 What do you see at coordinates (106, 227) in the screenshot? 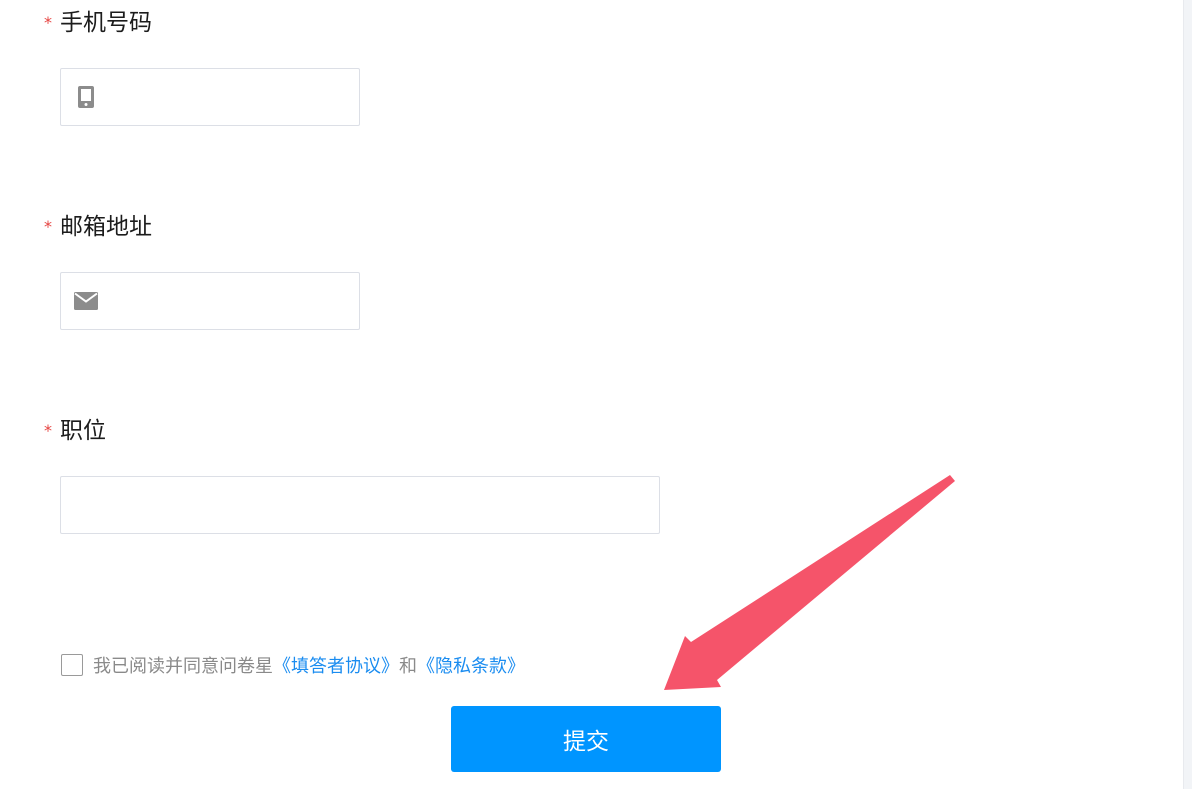
I see `question-email-text: 邮箱地址` at bounding box center [106, 227].